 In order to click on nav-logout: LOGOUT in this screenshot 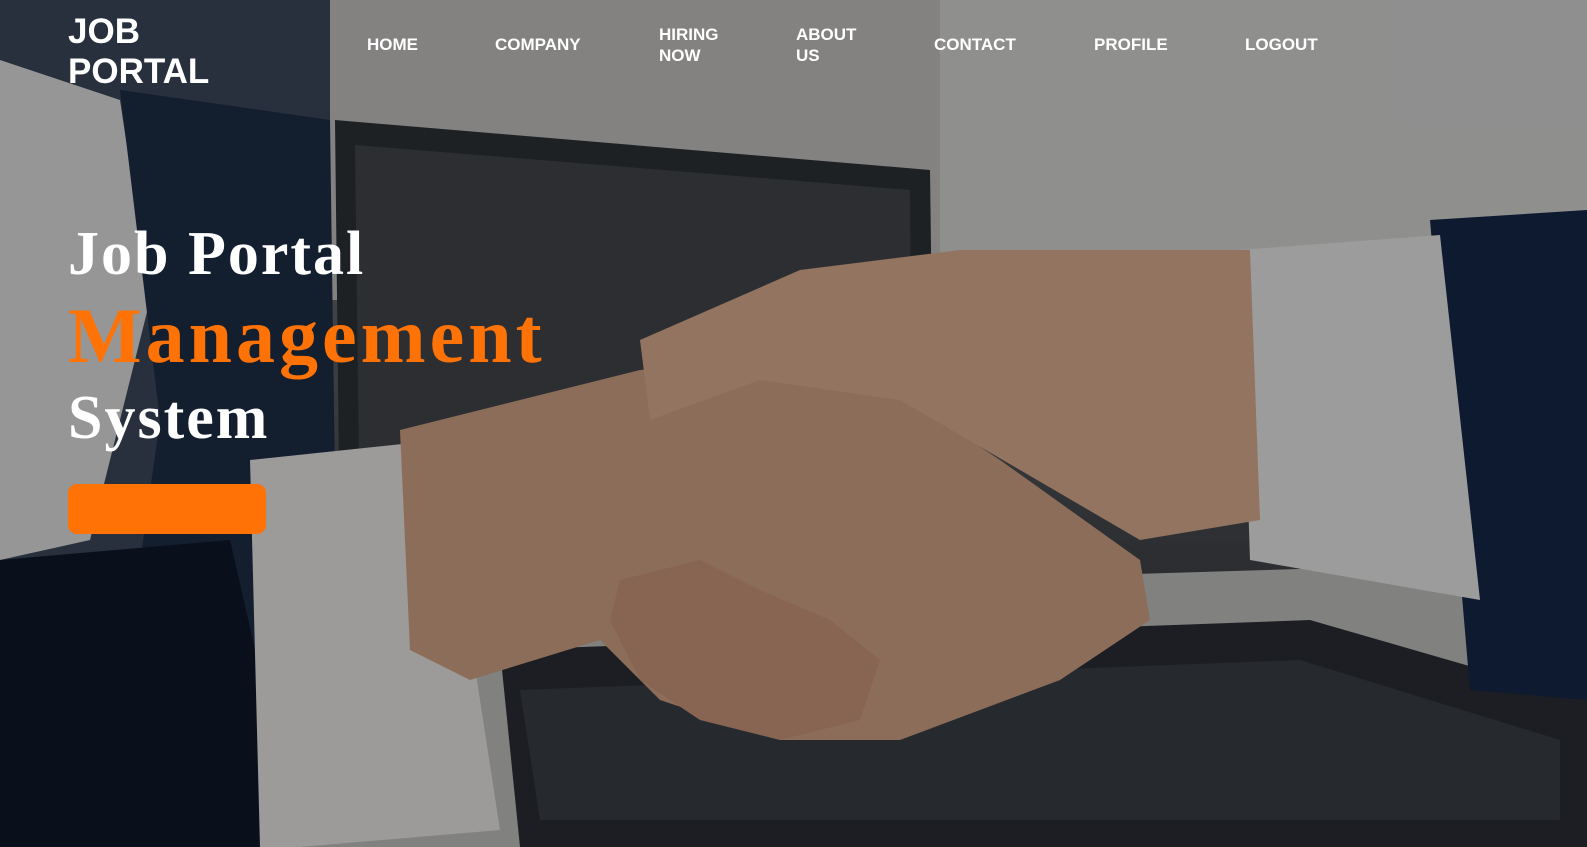, I will do `click(1281, 44)`.